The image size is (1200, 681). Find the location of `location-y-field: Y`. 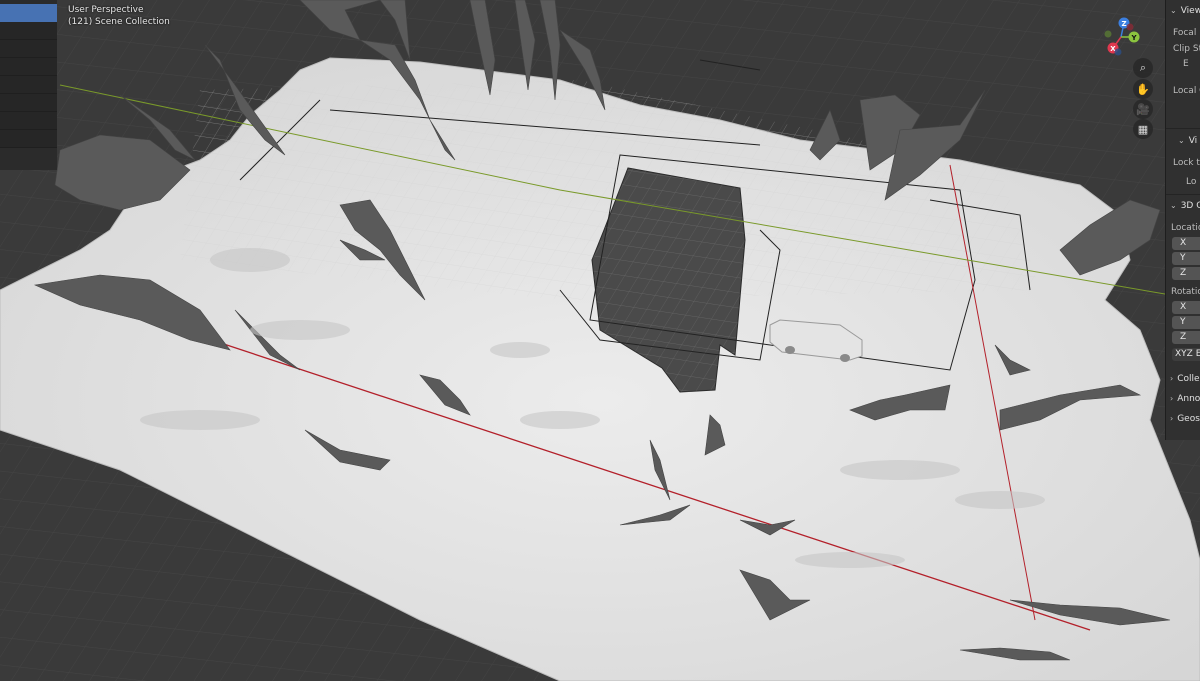

location-y-field: Y is located at coordinates (1186, 258).